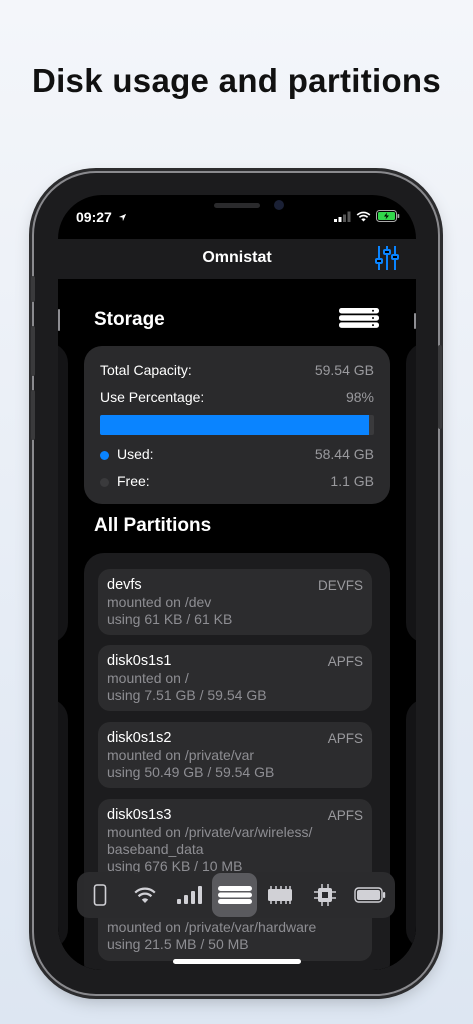  Describe the element at coordinates (363, 216) in the screenshot. I see `wifi-status-icon` at that location.